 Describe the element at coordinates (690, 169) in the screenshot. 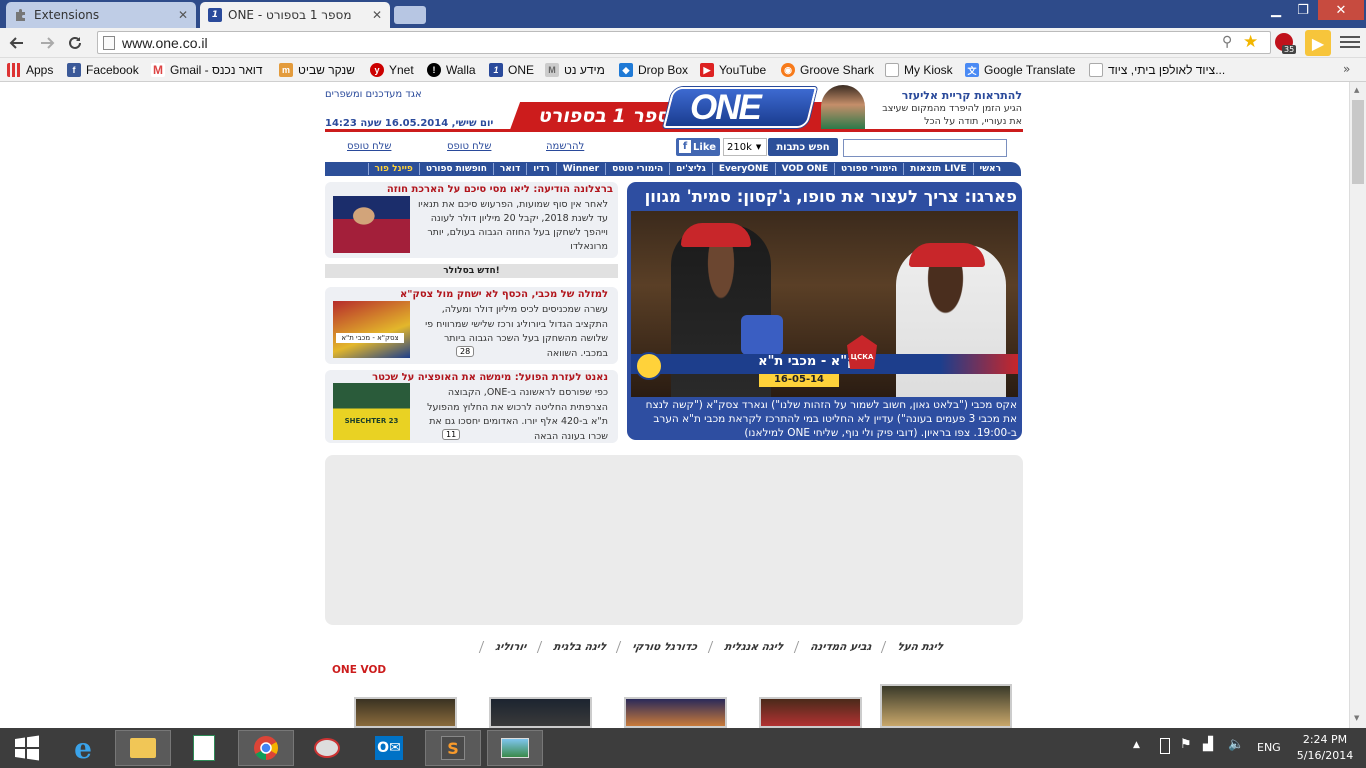

I see `nav-item-glitches: גליצ'ים` at that location.